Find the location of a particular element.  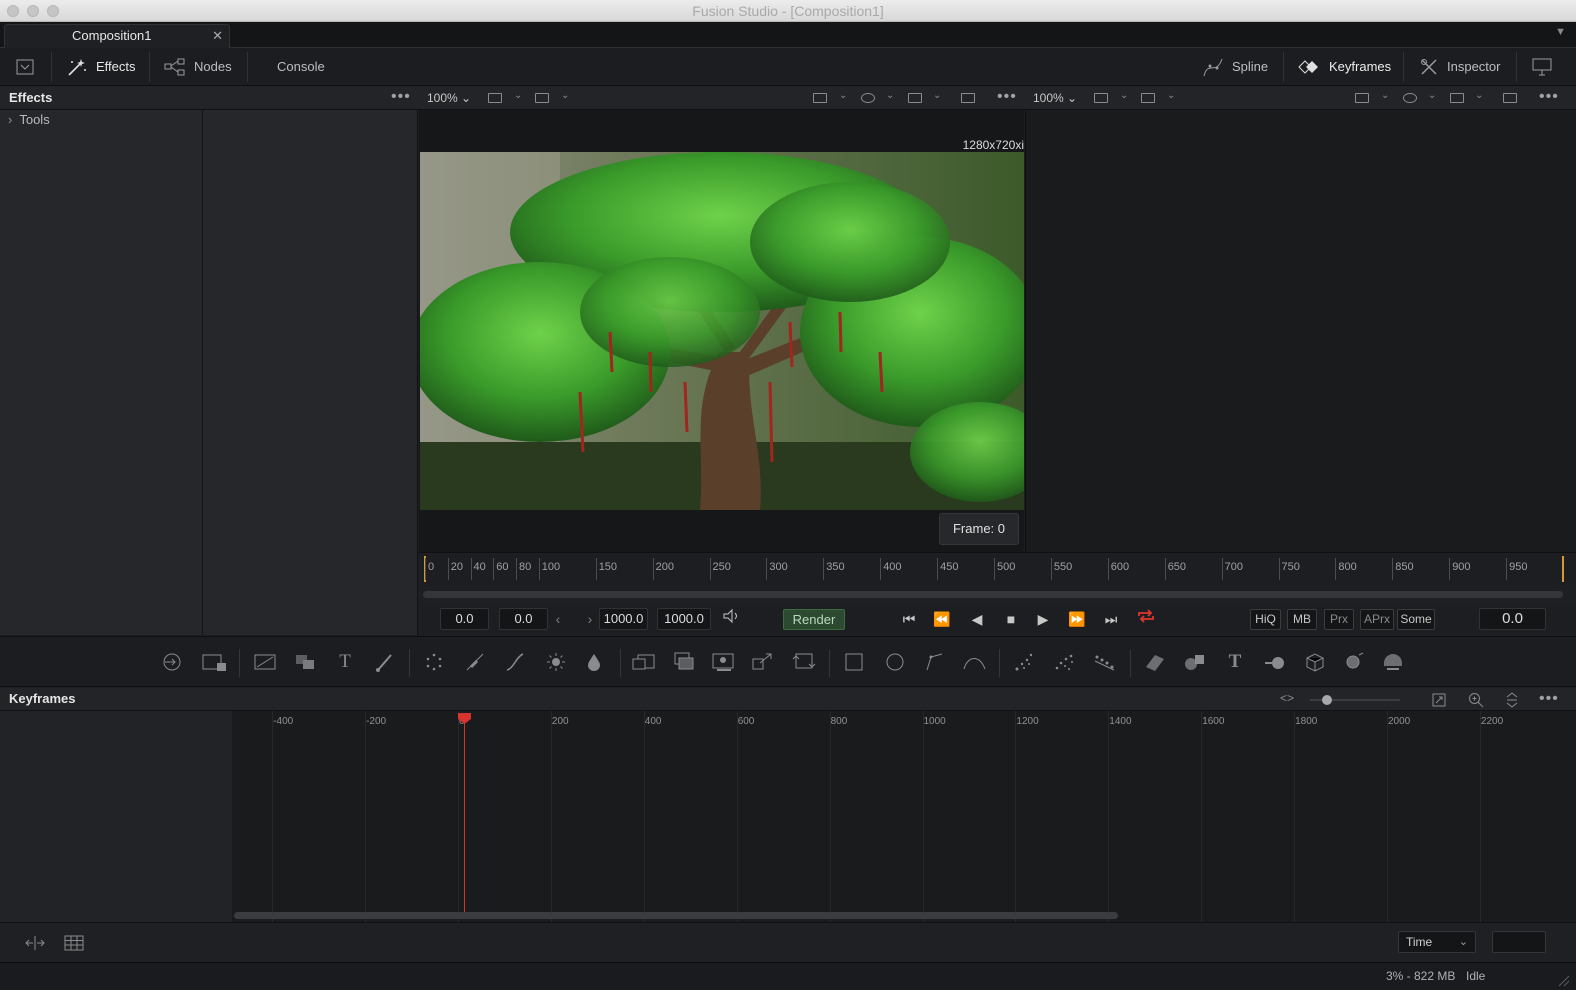

some-toggle: Some is located at coordinates (1416, 619).